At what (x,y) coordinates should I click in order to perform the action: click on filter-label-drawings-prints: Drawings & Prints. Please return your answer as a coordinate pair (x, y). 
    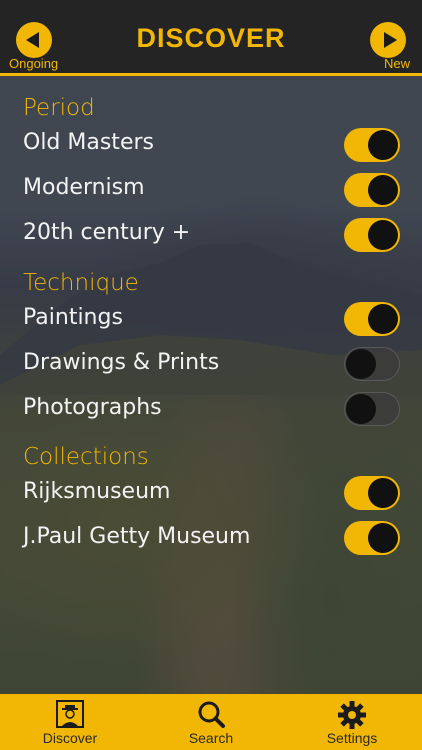
    Looking at the image, I should click on (121, 362).